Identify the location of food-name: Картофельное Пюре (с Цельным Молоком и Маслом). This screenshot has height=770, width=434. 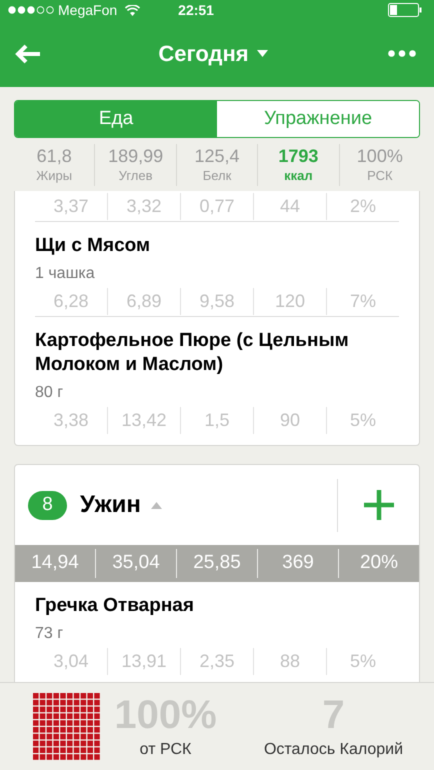
(217, 347).